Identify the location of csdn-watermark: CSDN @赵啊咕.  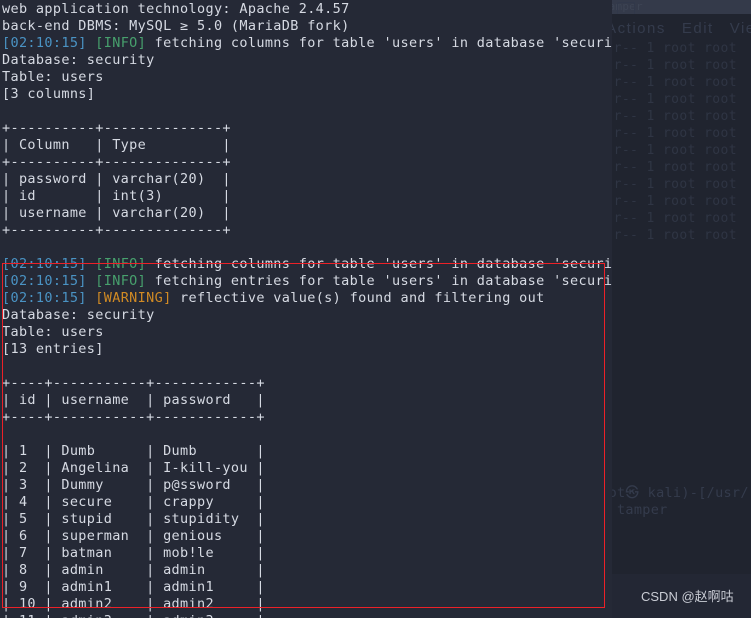
(687, 596).